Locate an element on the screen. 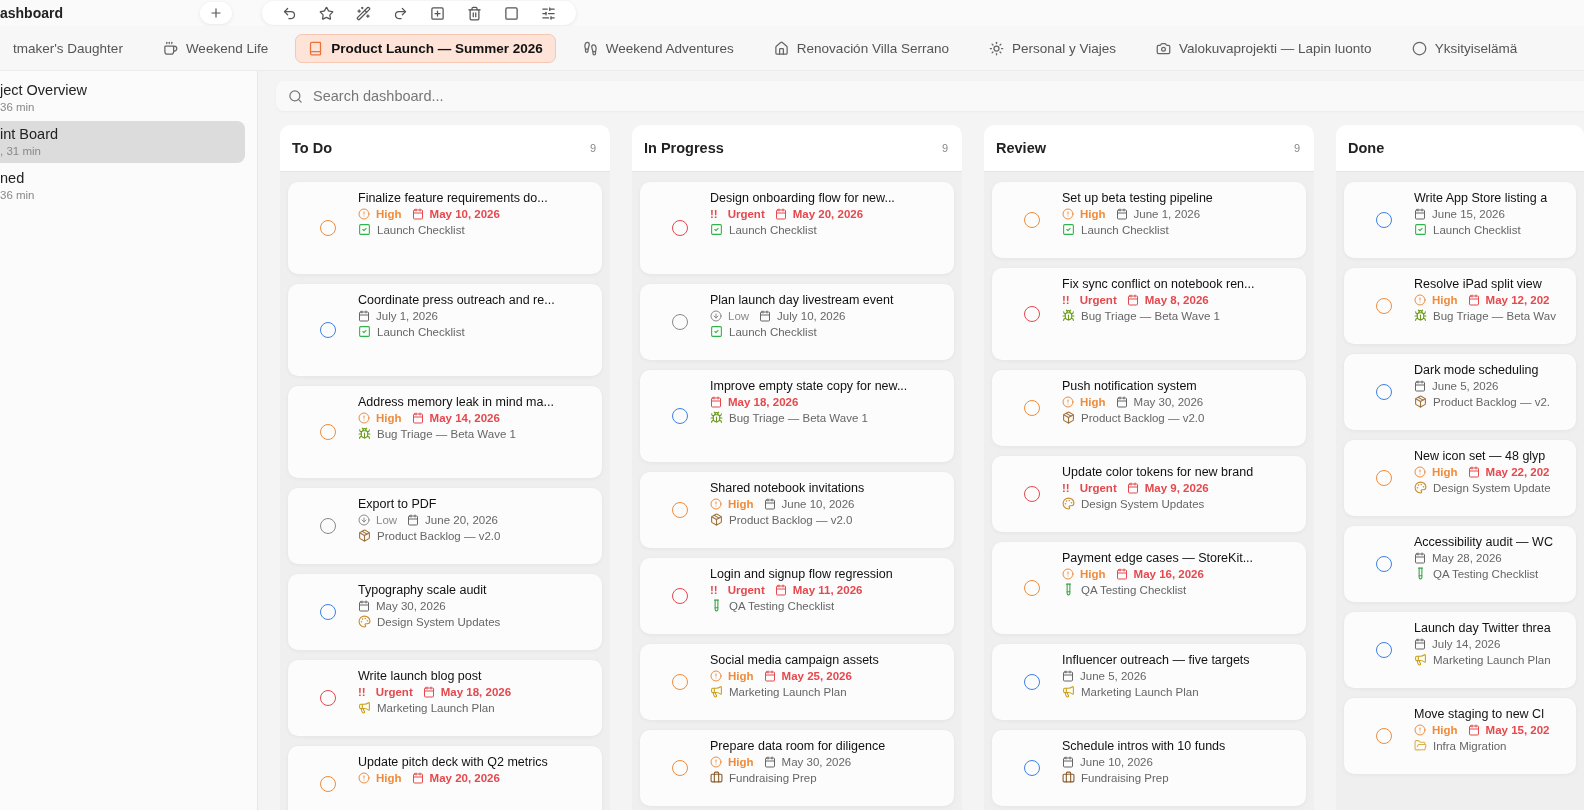 This screenshot has height=810, width=1584. task-card: Update pitch deck with Q2 metrics High May 20, 2026 is located at coordinates (445, 778).